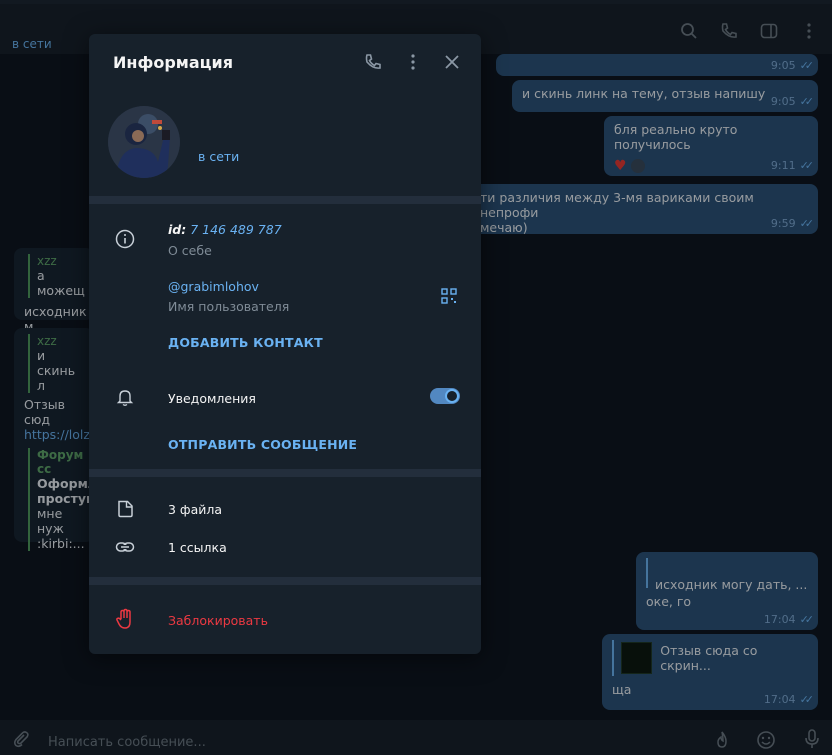 Image resolution: width=832 pixels, height=755 pixels. What do you see at coordinates (219, 156) in the screenshot?
I see `user-status: в сети` at bounding box center [219, 156].